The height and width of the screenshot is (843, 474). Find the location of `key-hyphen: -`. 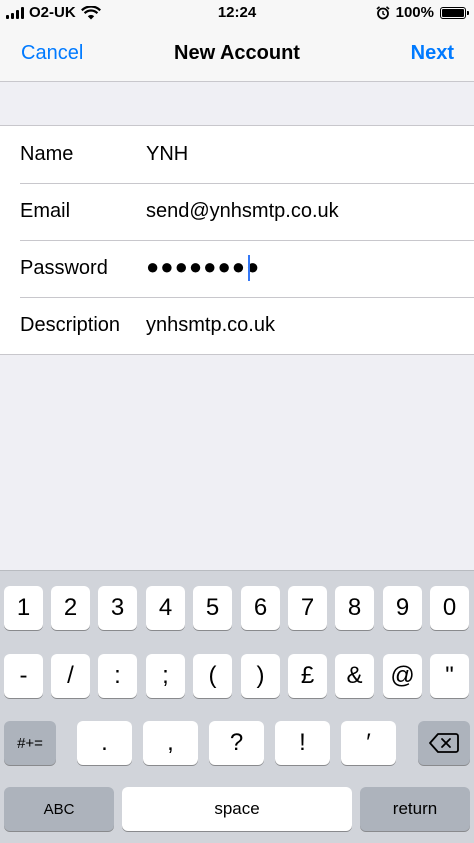

key-hyphen: - is located at coordinates (23, 676).